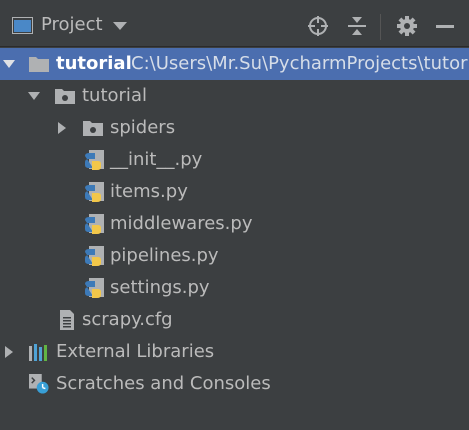  I want to click on library-icon, so click(38, 352).